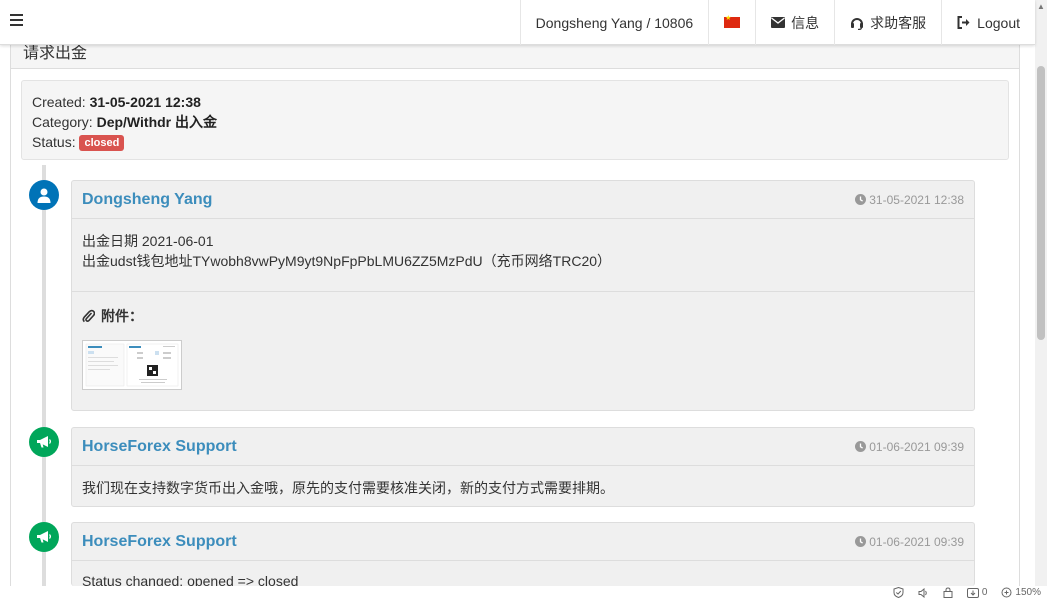 This screenshot has width=1047, height=600. What do you see at coordinates (515, 102) in the screenshot?
I see `created-row: Created: 31-05-2021 12:38` at bounding box center [515, 102].